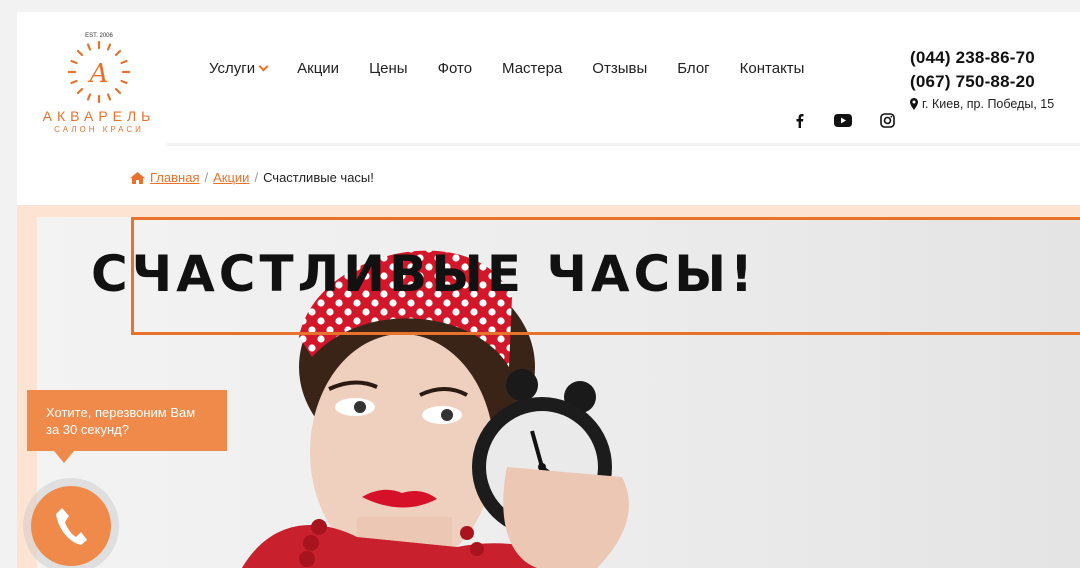  I want to click on logo-tagline: САЛОН КРАСИ, so click(99, 129).